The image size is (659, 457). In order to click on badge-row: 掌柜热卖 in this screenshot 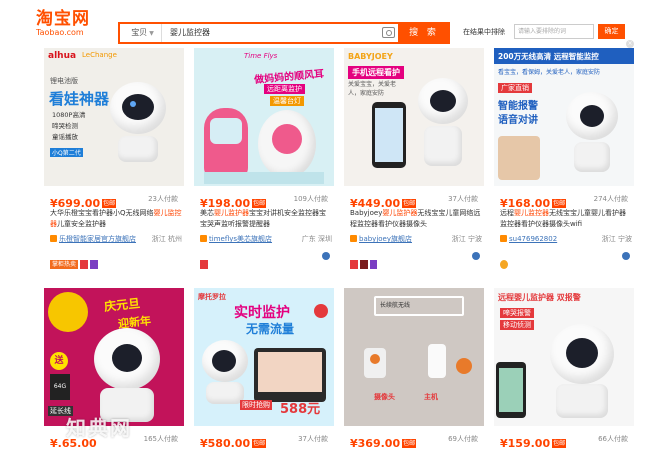, I will do `click(116, 260)`.